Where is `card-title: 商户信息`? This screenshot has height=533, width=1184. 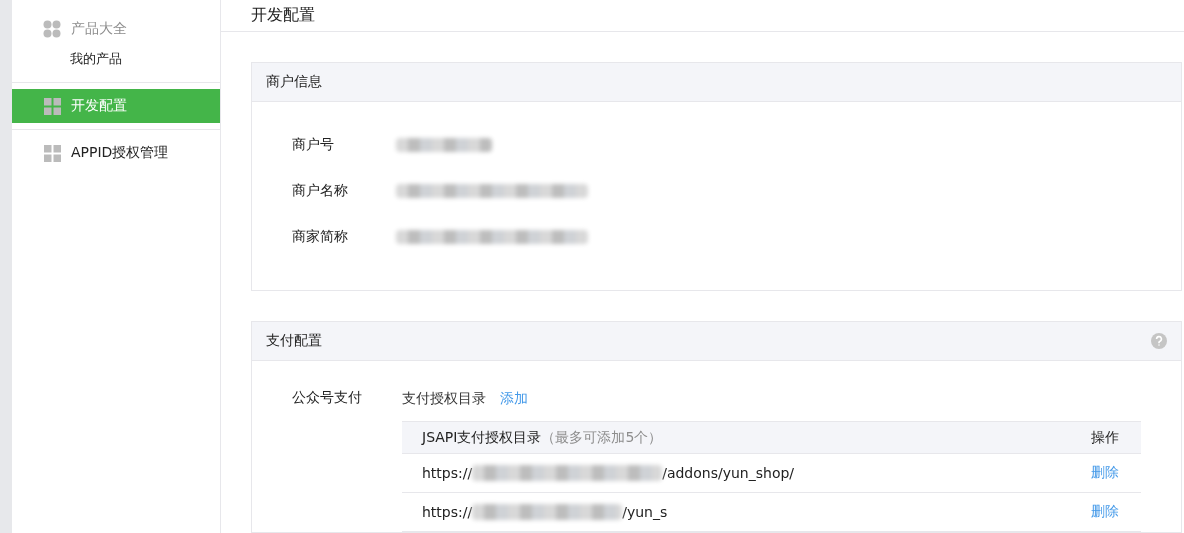
card-title: 商户信息 is located at coordinates (294, 82).